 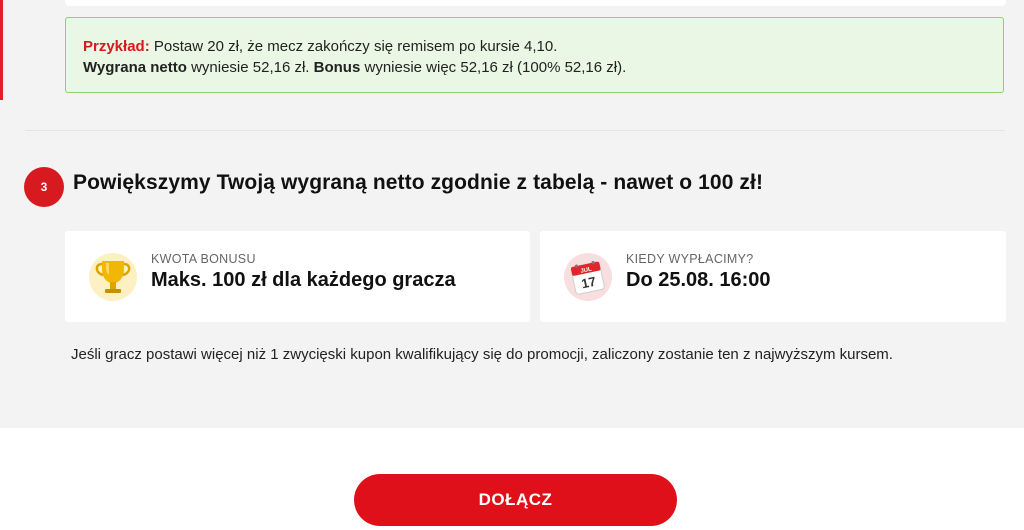 I want to click on step-number-badge: 3, so click(x=44, y=187).